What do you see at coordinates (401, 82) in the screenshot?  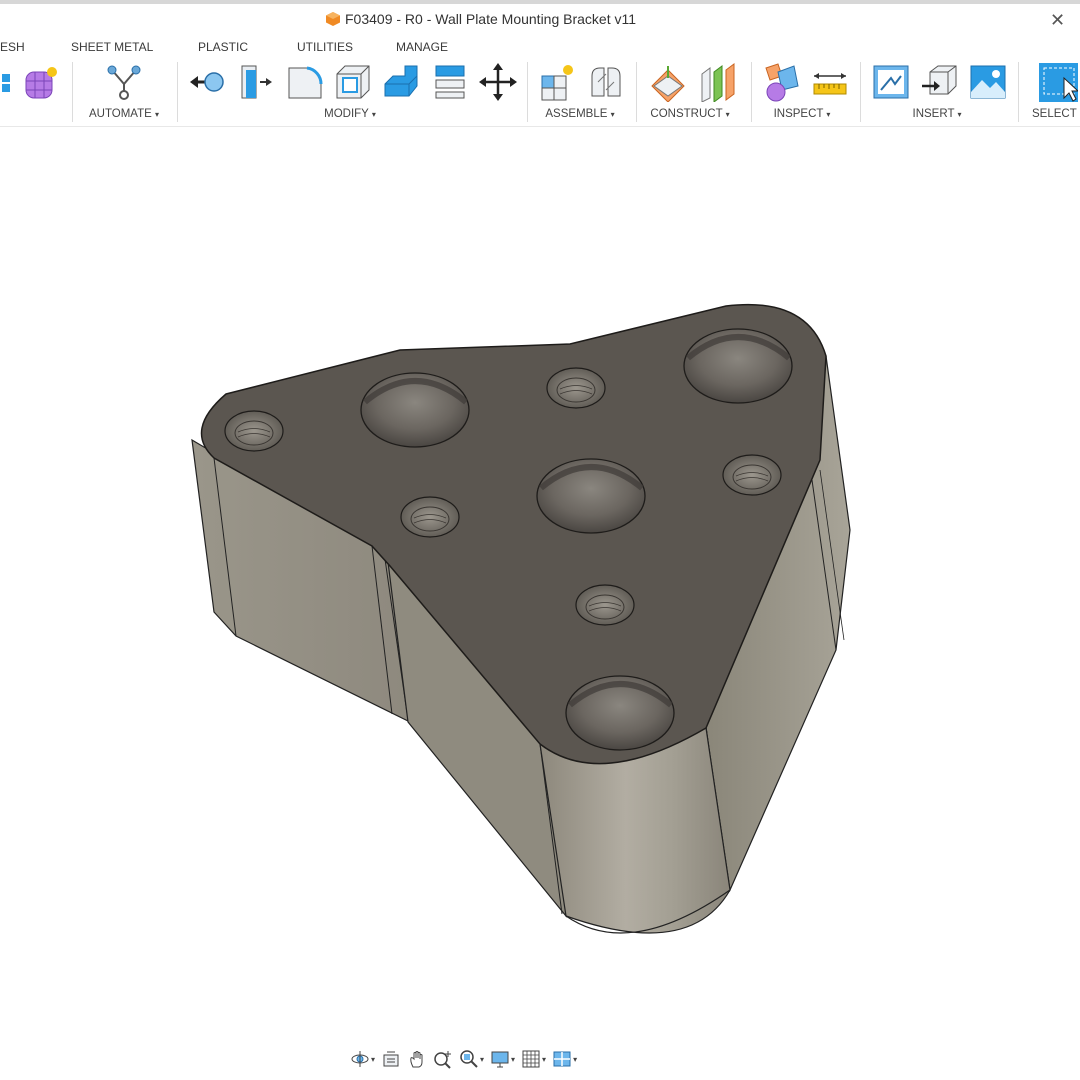 I see `draft-icon` at bounding box center [401, 82].